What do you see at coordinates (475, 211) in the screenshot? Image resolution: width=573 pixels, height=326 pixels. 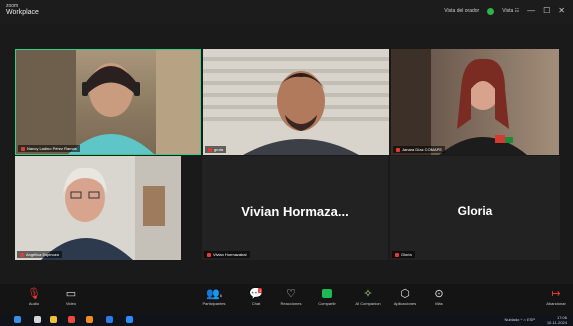 I see `participant-display-name: Gloria` at bounding box center [475, 211].